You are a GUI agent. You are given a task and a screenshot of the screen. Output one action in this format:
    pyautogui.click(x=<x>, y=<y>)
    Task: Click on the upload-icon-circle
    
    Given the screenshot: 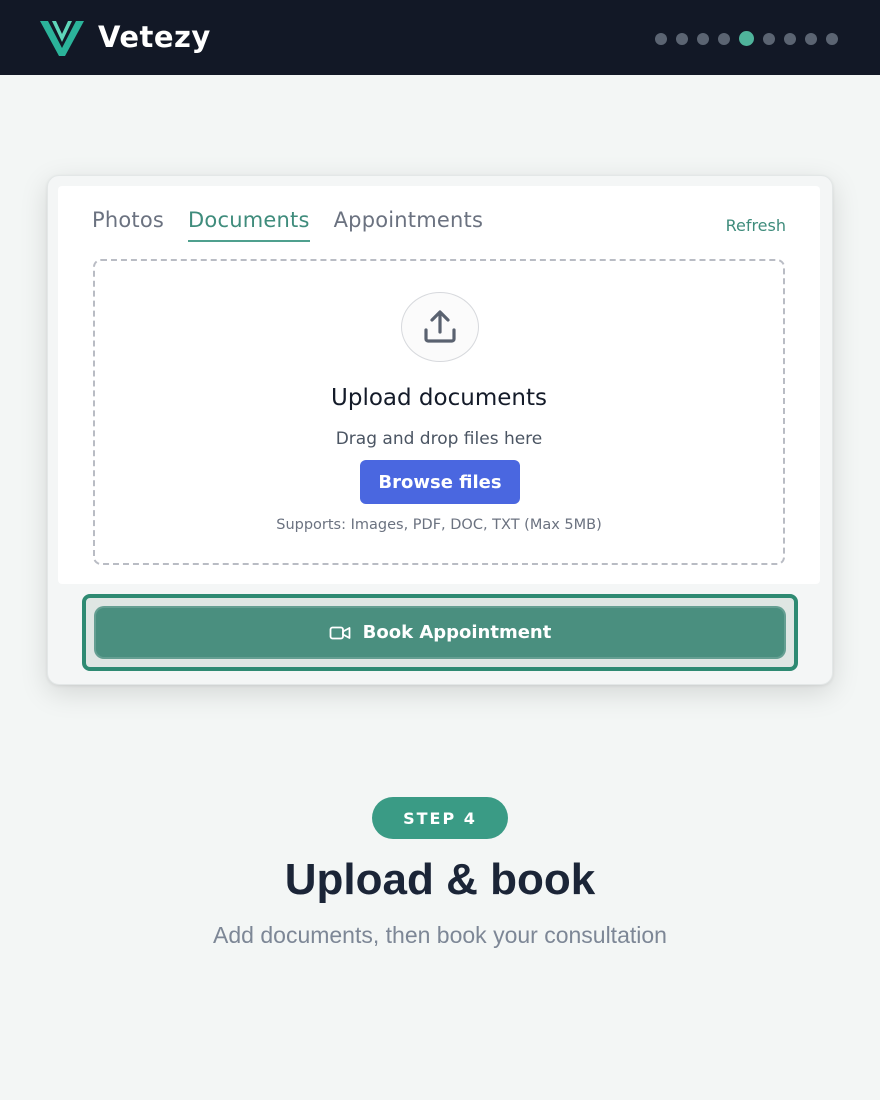 What is the action you would take?
    pyautogui.click(x=440, y=327)
    